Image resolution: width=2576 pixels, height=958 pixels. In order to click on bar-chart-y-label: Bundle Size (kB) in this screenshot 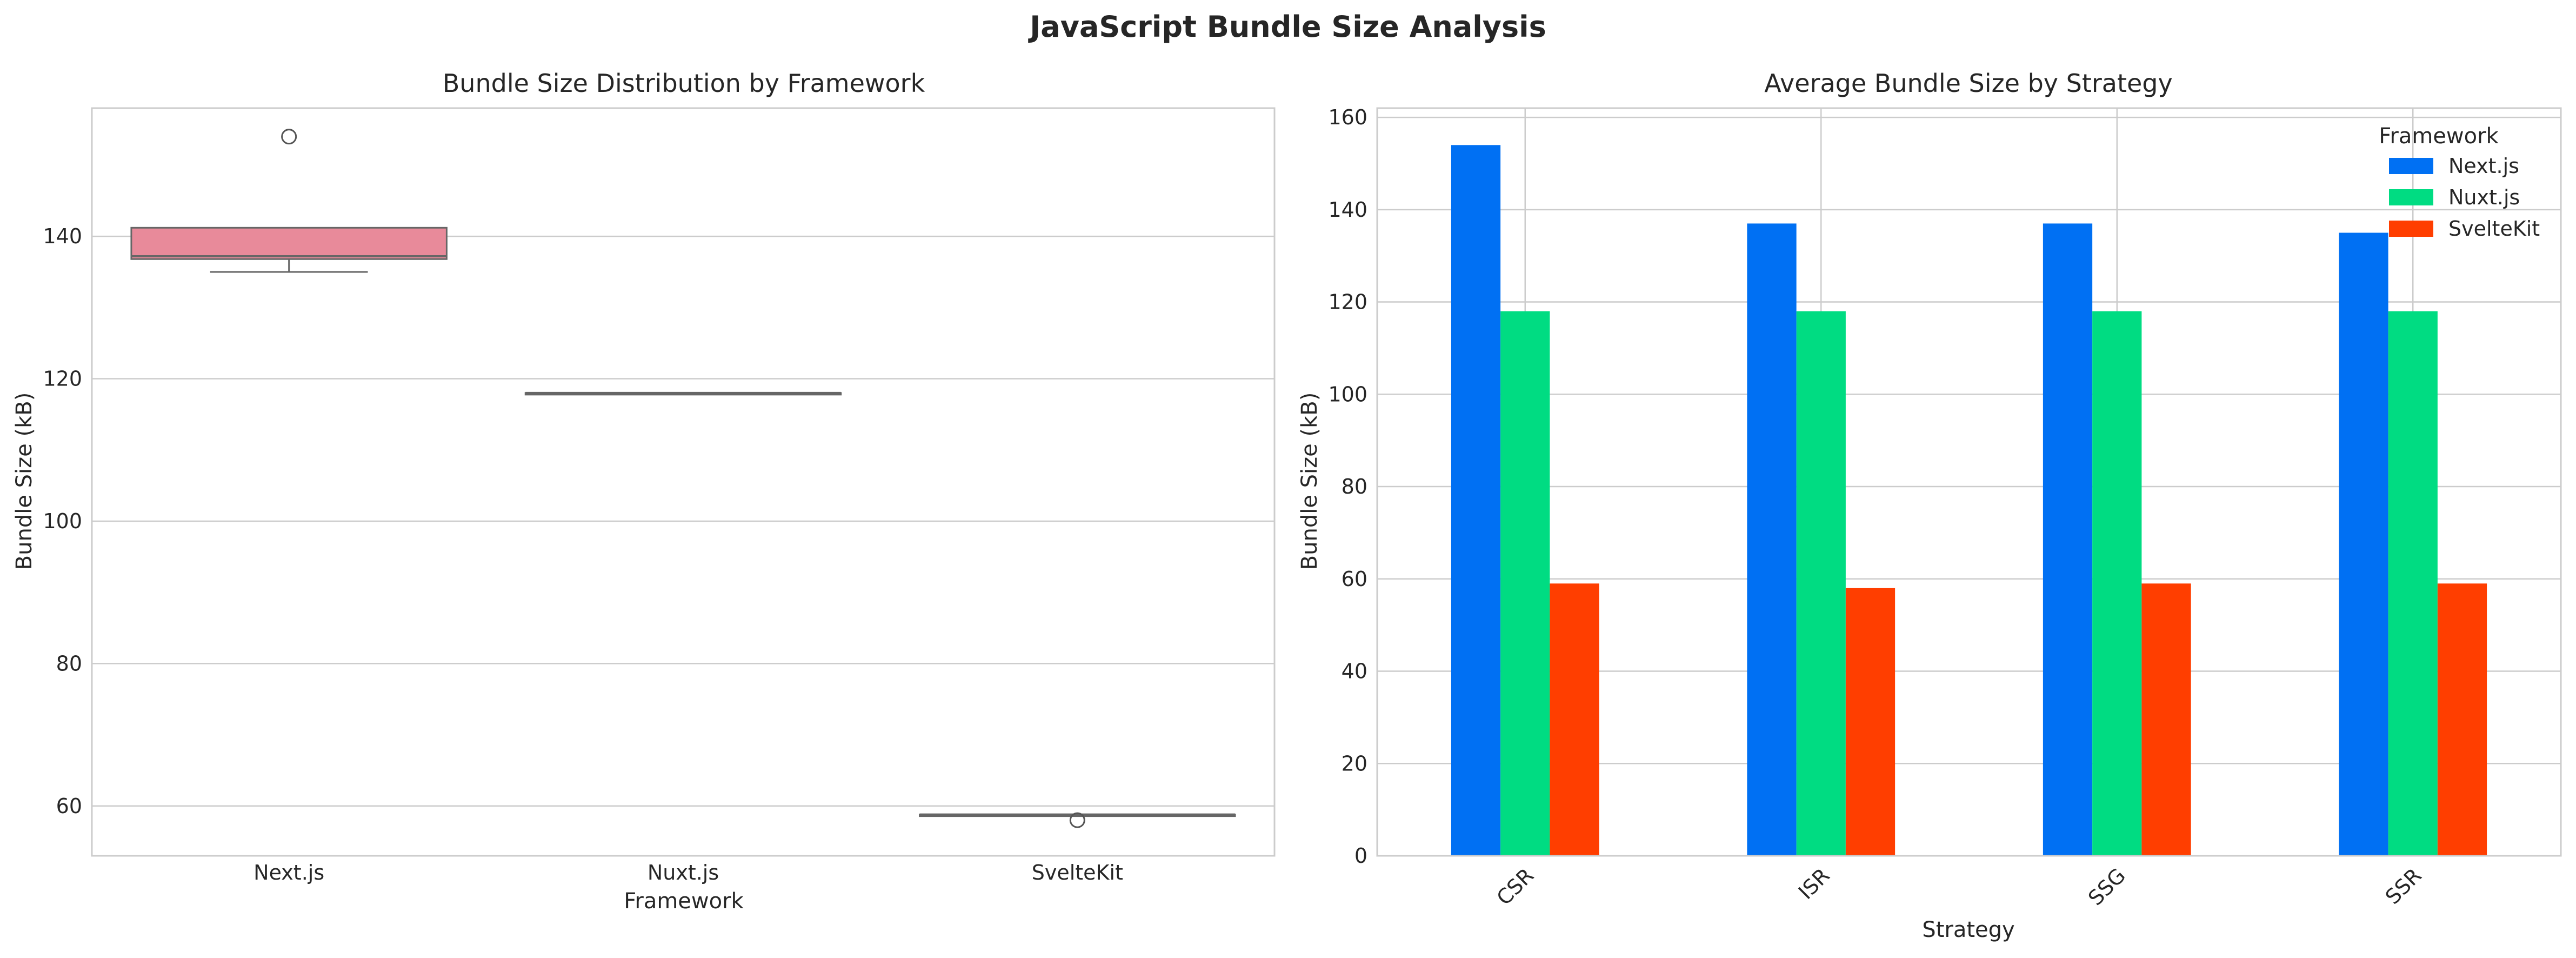, I will do `click(1309, 481)`.